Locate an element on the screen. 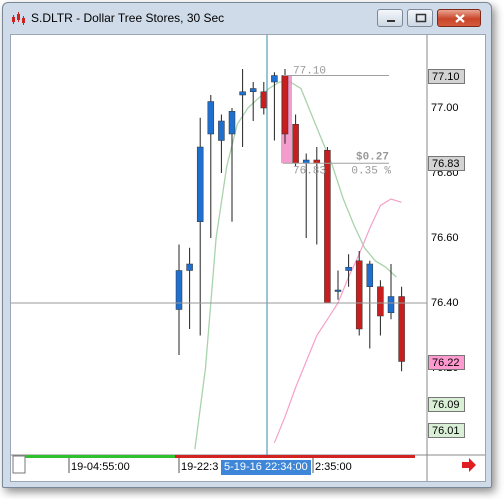 Image resolution: width=504 pixels, height=499 pixels. session-bar-red is located at coordinates (295, 456).